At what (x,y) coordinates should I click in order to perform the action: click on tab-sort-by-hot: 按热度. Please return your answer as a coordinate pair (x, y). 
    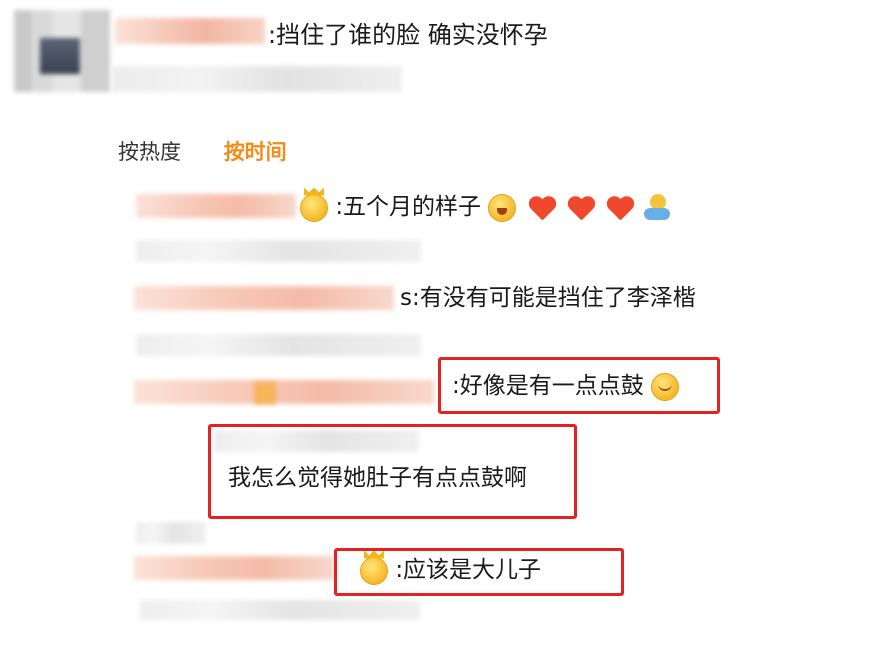
    Looking at the image, I should click on (149, 152).